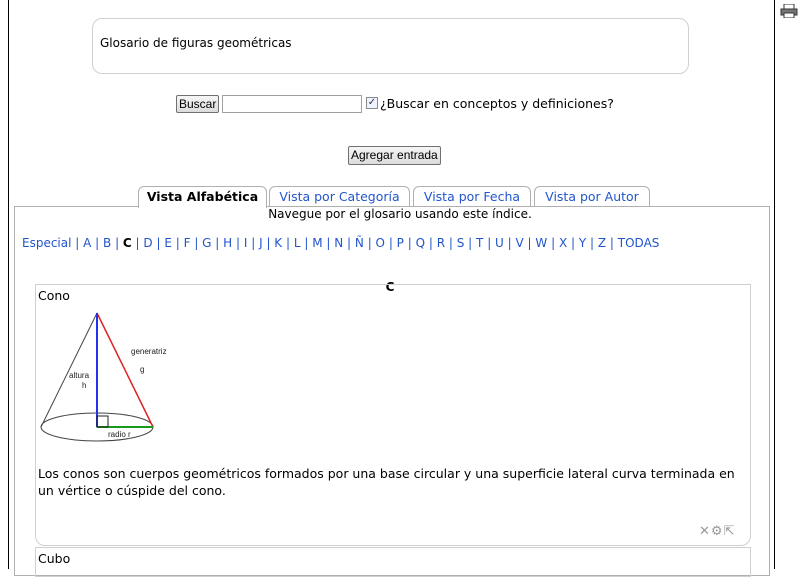 Image resolution: width=800 pixels, height=577 pixels. I want to click on search-input, so click(292, 104).